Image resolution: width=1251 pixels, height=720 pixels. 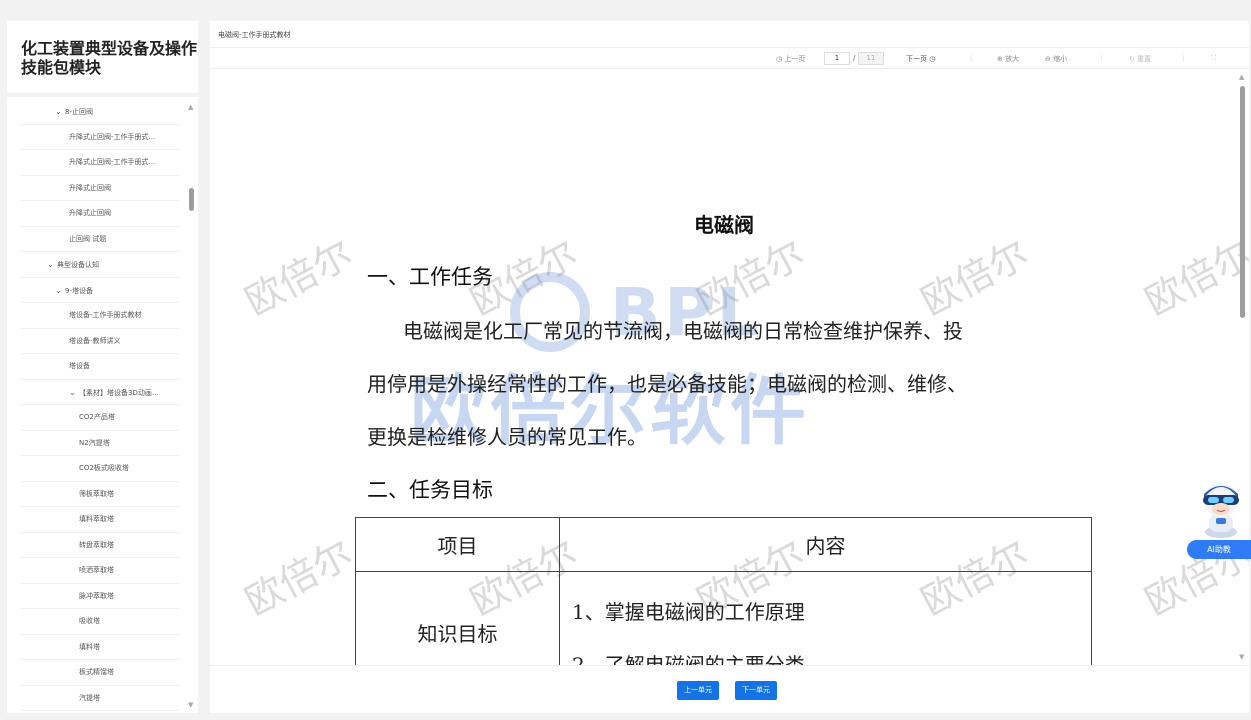 What do you see at coordinates (1060, 59) in the screenshot?
I see `zoom-out-label: 缩小` at bounding box center [1060, 59].